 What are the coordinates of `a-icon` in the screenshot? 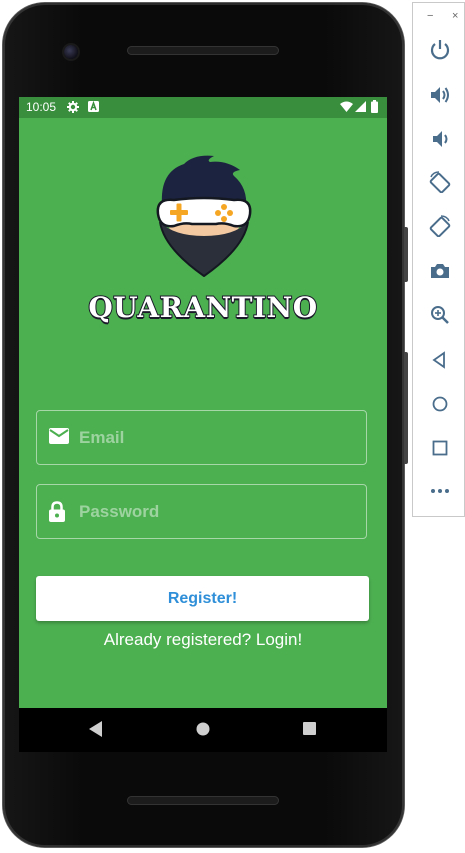 It's located at (93, 107).